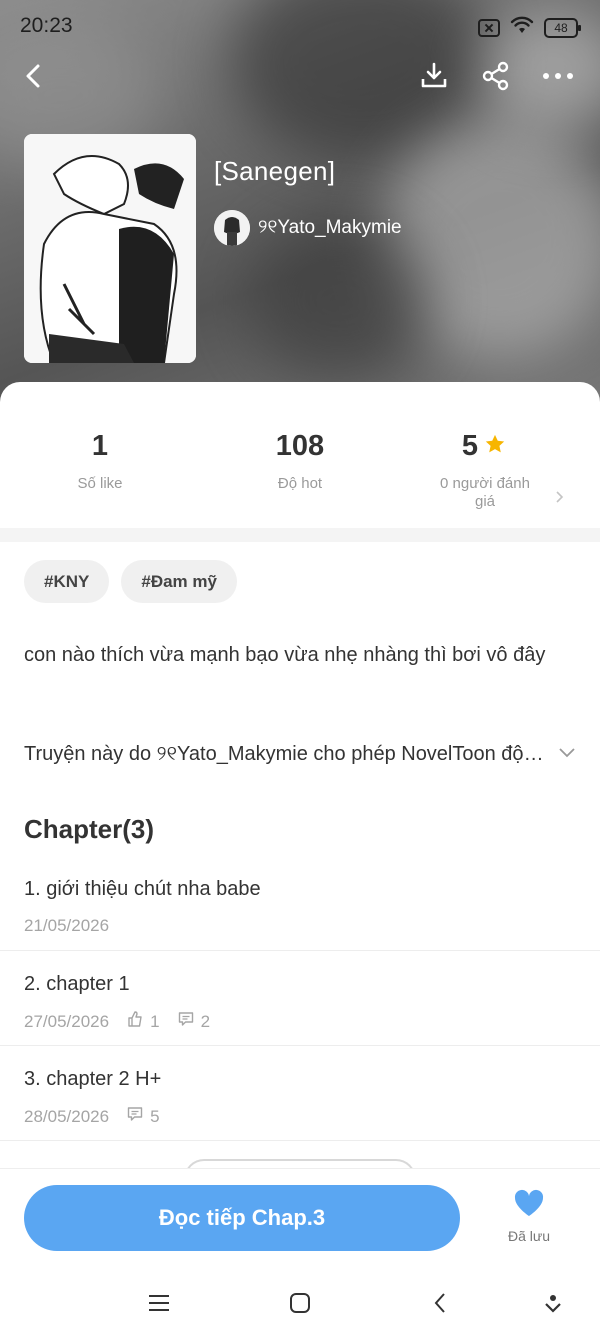 The height and width of the screenshot is (1338, 600). What do you see at coordinates (529, 1205) in the screenshot?
I see `heart-icon` at bounding box center [529, 1205].